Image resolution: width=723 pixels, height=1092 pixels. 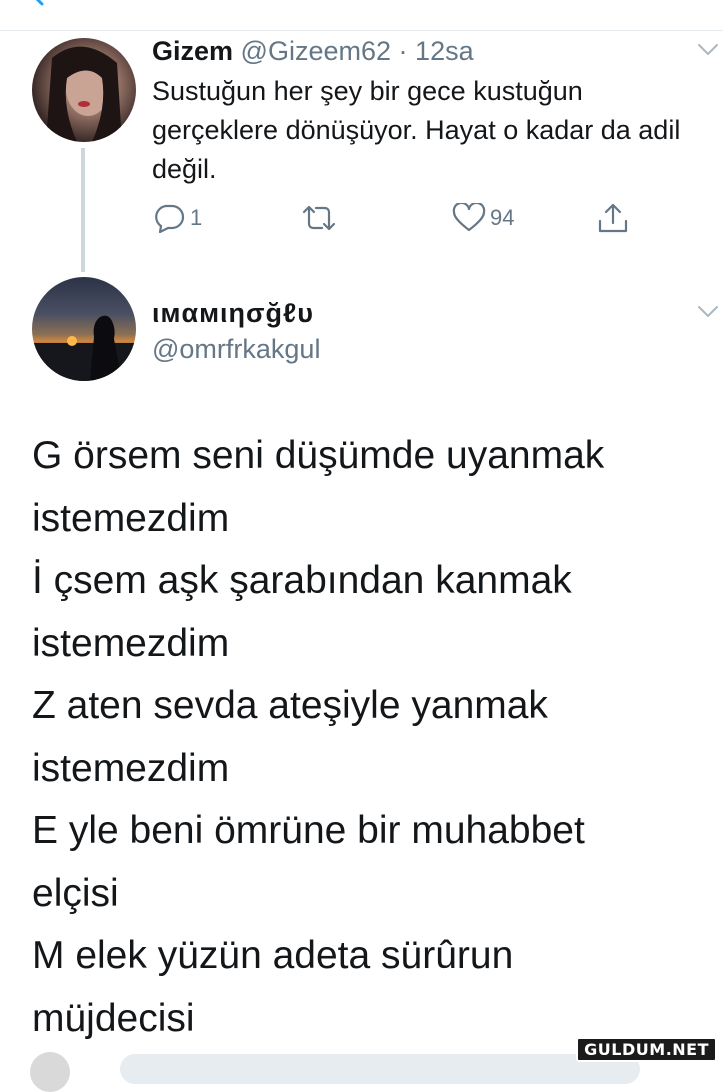 I want to click on user-handle: @Gizeem62, so click(x=316, y=51).